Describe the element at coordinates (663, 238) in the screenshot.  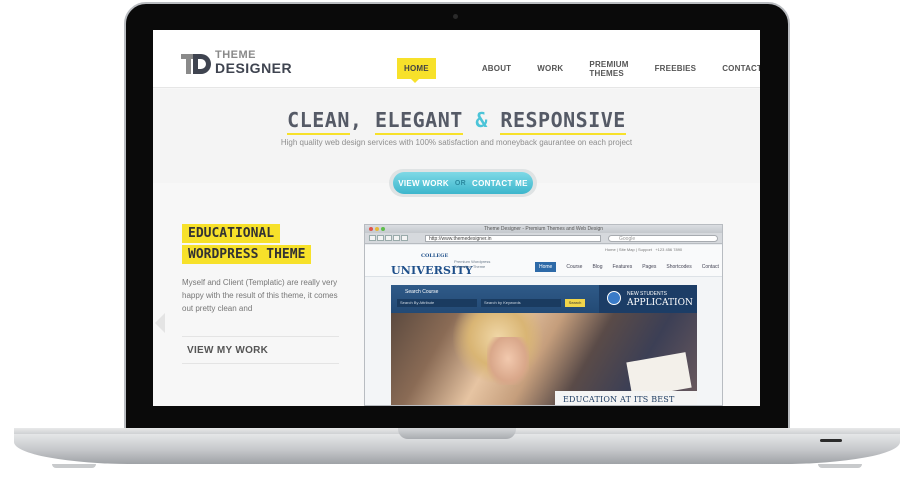
I see `browser-search-field: Google` at that location.